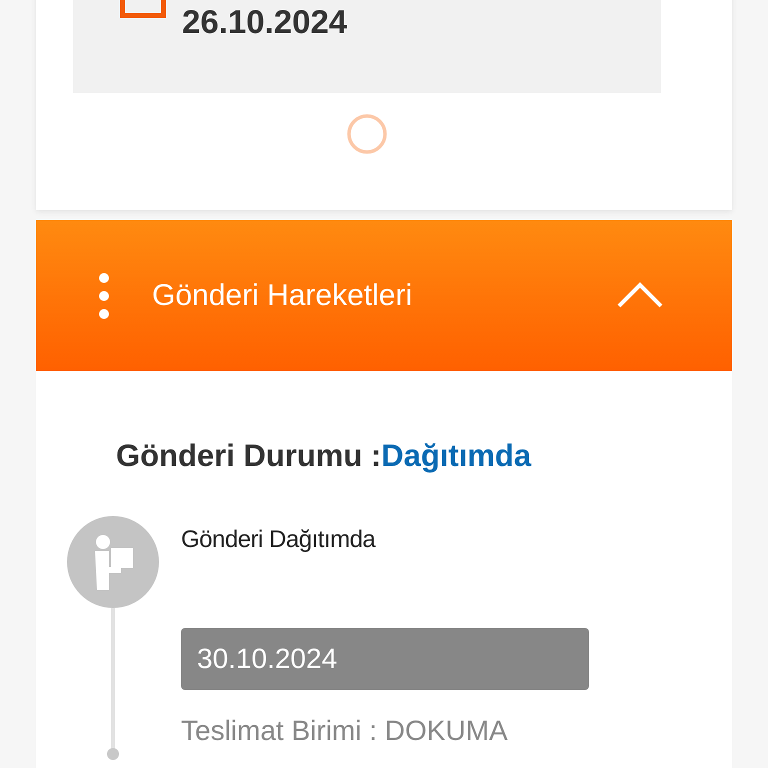 This screenshot has width=768, height=768. I want to click on event-title: Gönderi Dağıtımda, so click(279, 539).